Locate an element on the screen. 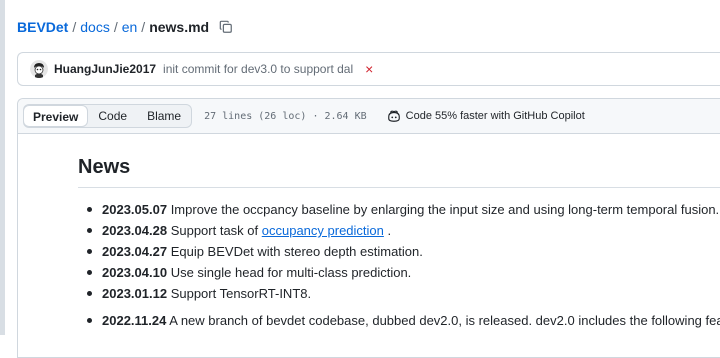  left-scroll-edge is located at coordinates (2, 167).